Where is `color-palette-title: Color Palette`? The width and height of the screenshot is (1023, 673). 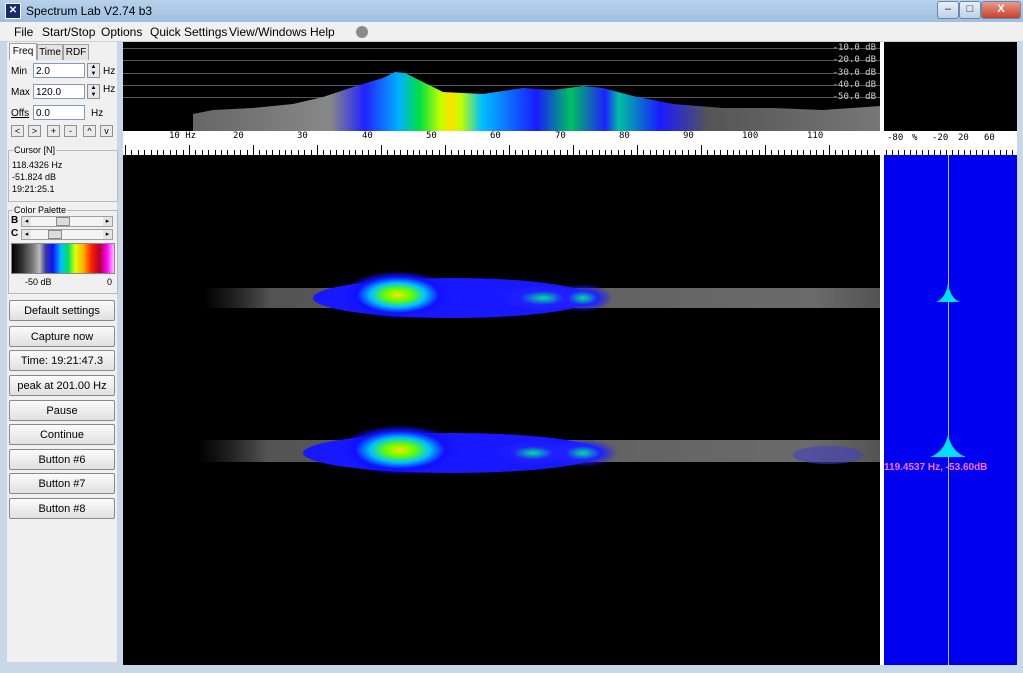 color-palette-title: Color Palette is located at coordinates (40, 210).